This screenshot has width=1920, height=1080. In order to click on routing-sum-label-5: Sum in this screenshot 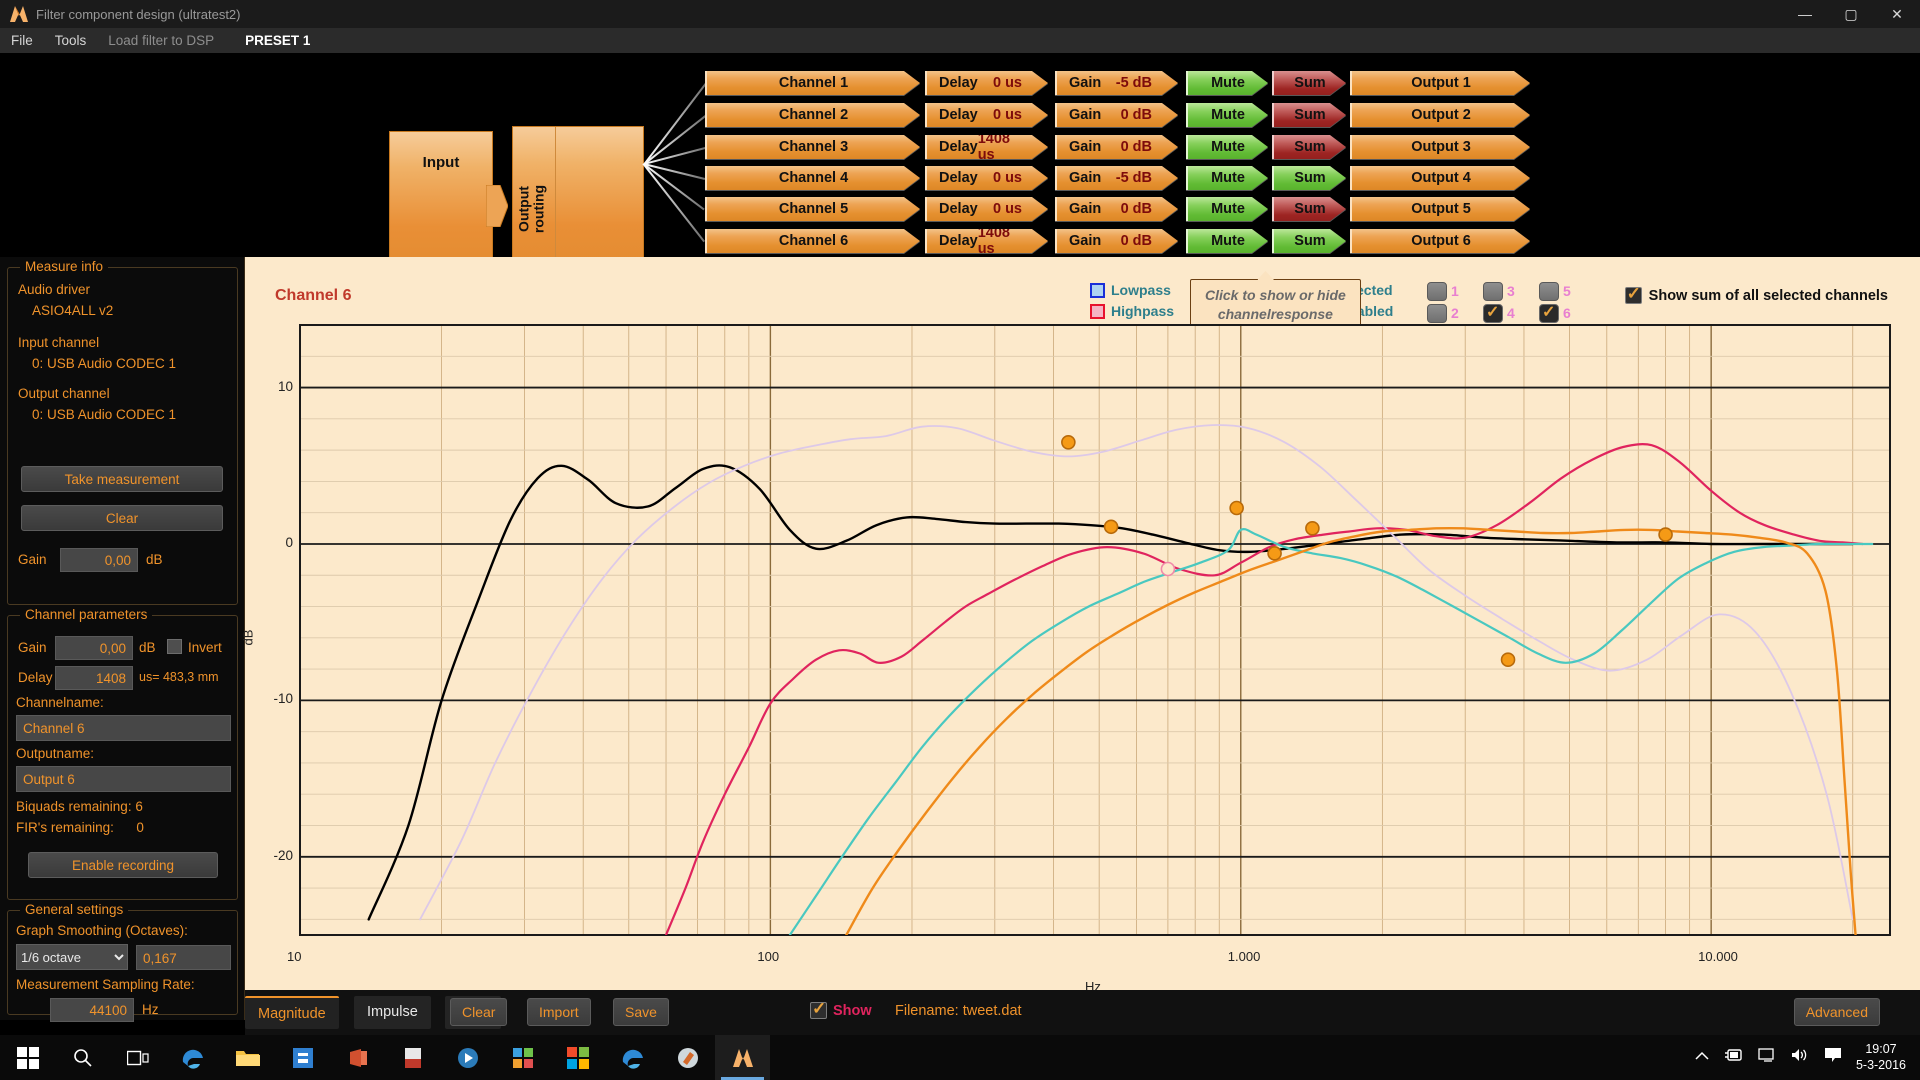, I will do `click(1310, 209)`.